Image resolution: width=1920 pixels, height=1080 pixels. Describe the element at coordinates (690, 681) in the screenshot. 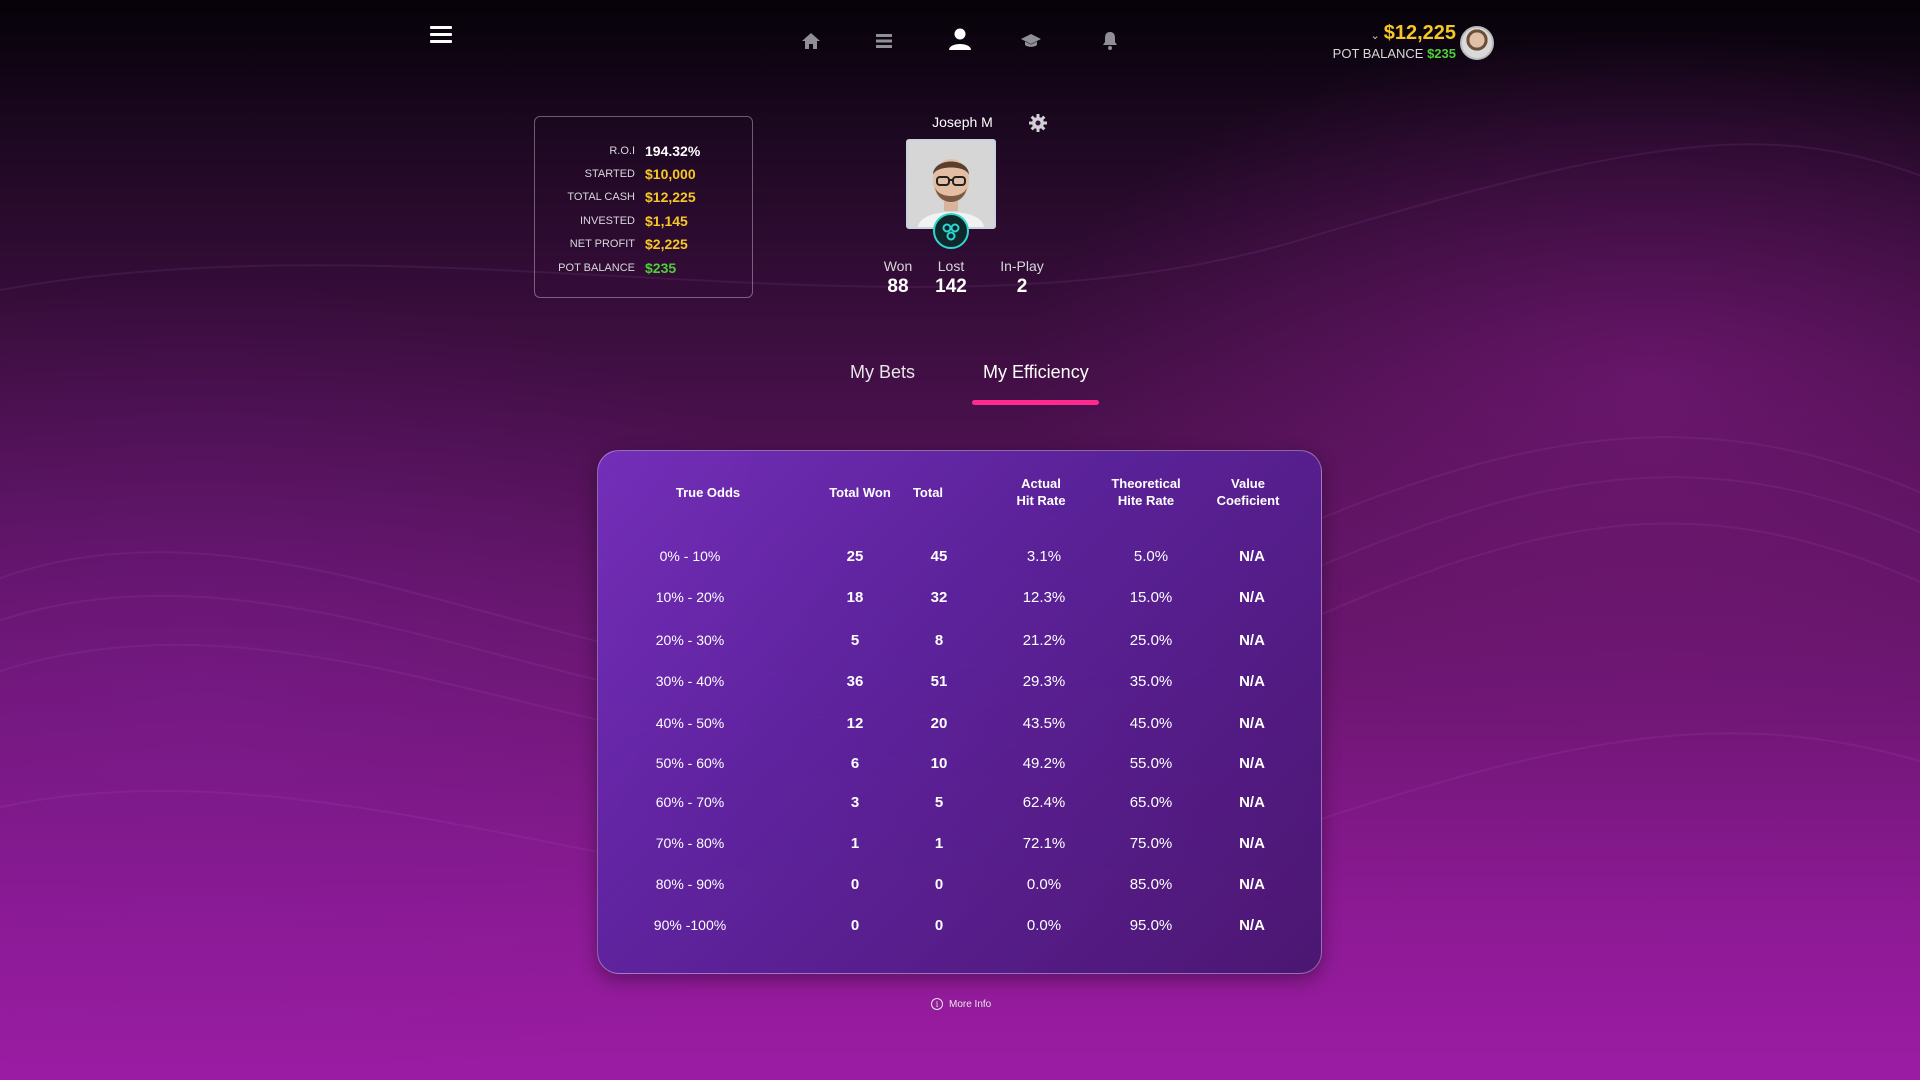

I see `cell-range: 30% - 40%` at that location.